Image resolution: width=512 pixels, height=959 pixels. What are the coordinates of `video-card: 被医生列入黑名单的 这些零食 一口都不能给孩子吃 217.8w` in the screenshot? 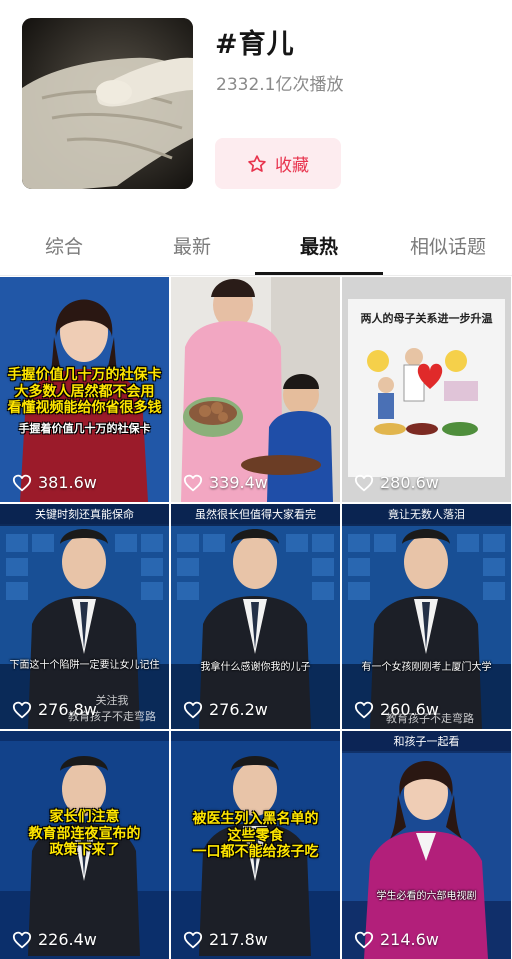 It's located at (255, 845).